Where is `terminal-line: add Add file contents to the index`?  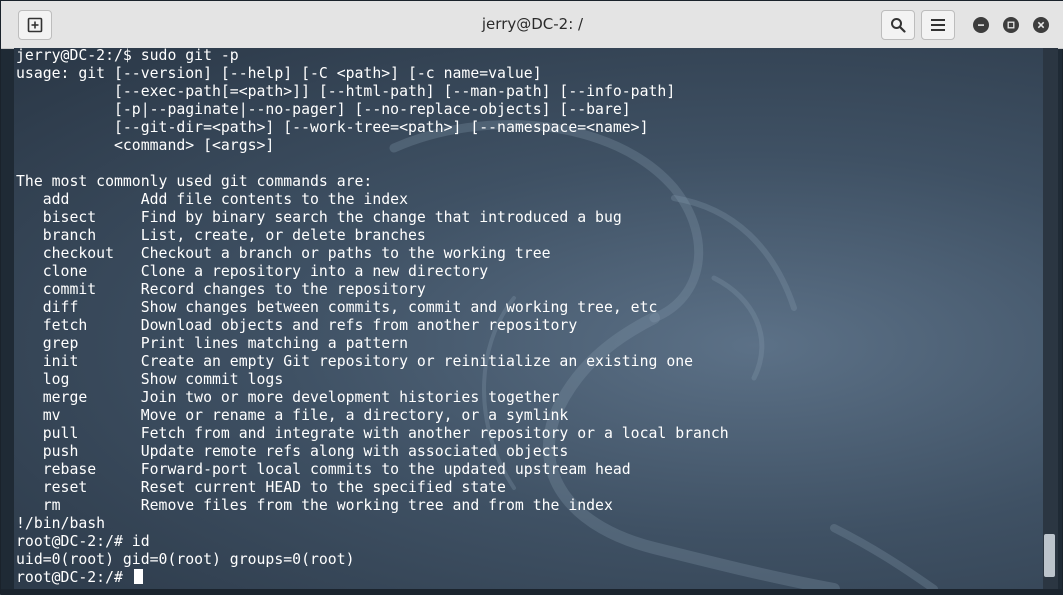
terminal-line: add Add file contents to the index is located at coordinates (212, 199).